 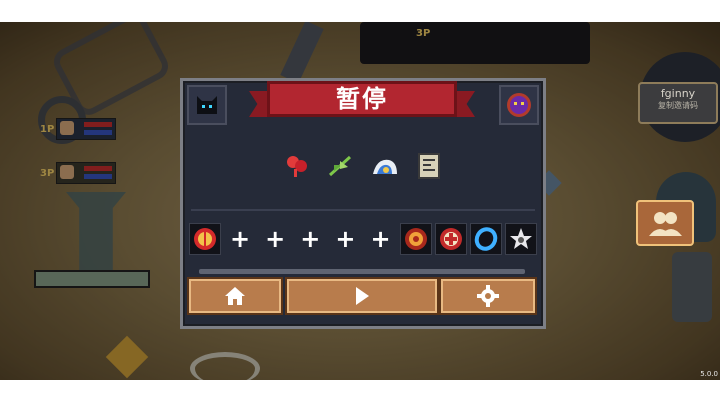 I want to click on black-cat-icon, so click(x=207, y=105).